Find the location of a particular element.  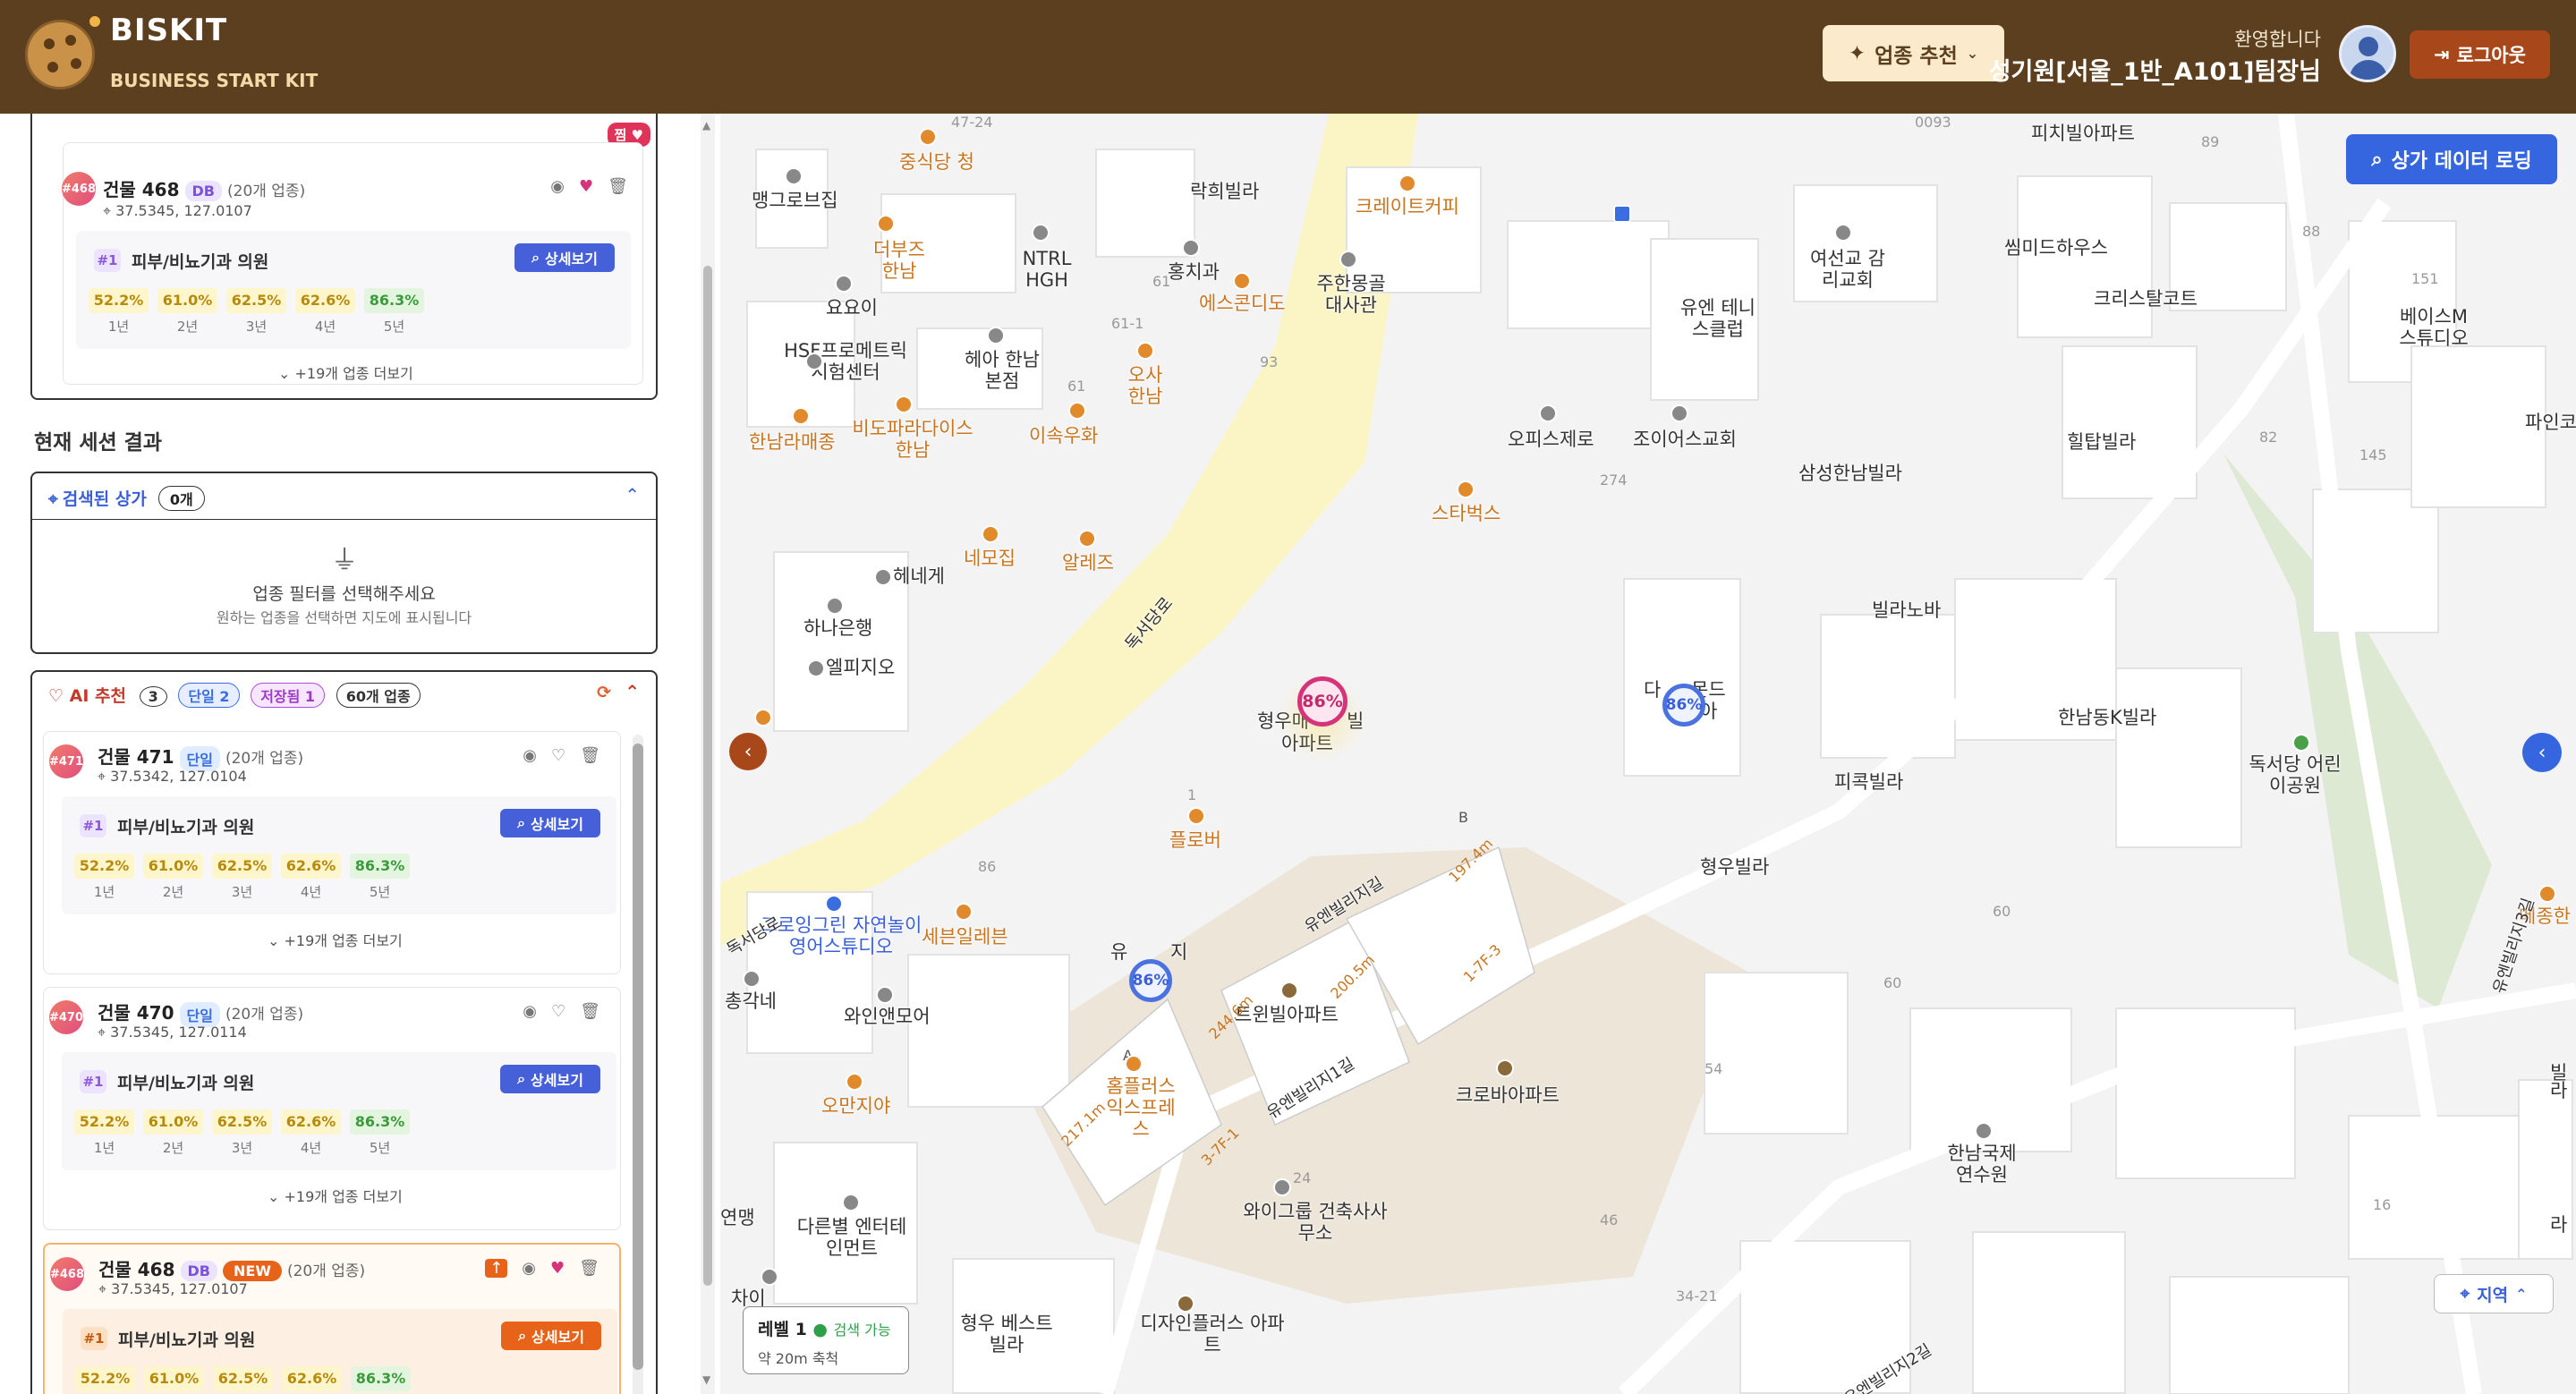

map-label: 홈플러스 익스프레스 is located at coordinates (1141, 1107).